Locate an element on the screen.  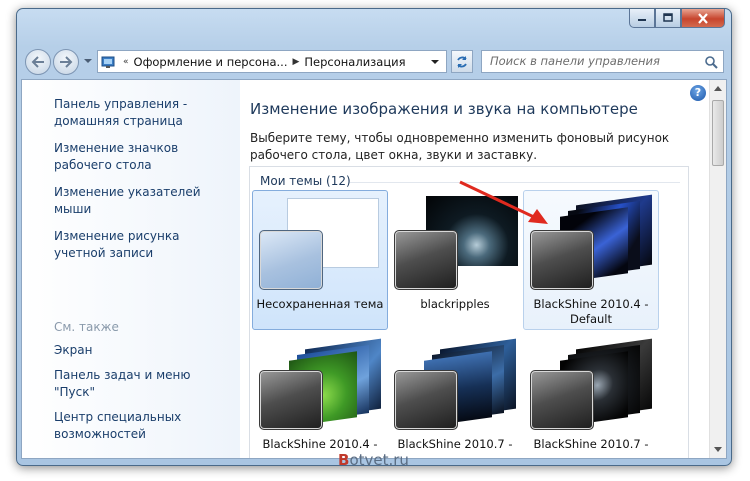
close-icon is located at coordinates (703, 18).